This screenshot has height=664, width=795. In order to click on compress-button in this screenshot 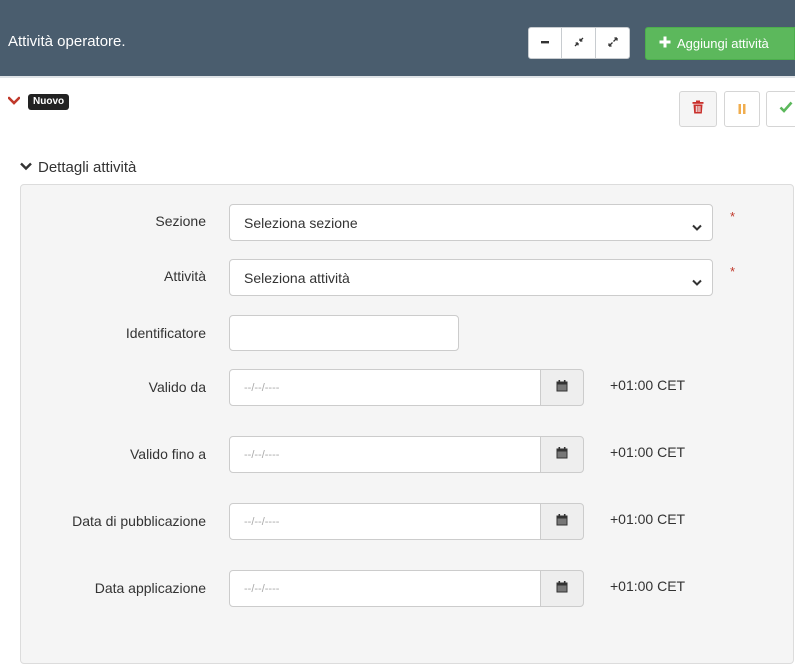, I will do `click(579, 43)`.